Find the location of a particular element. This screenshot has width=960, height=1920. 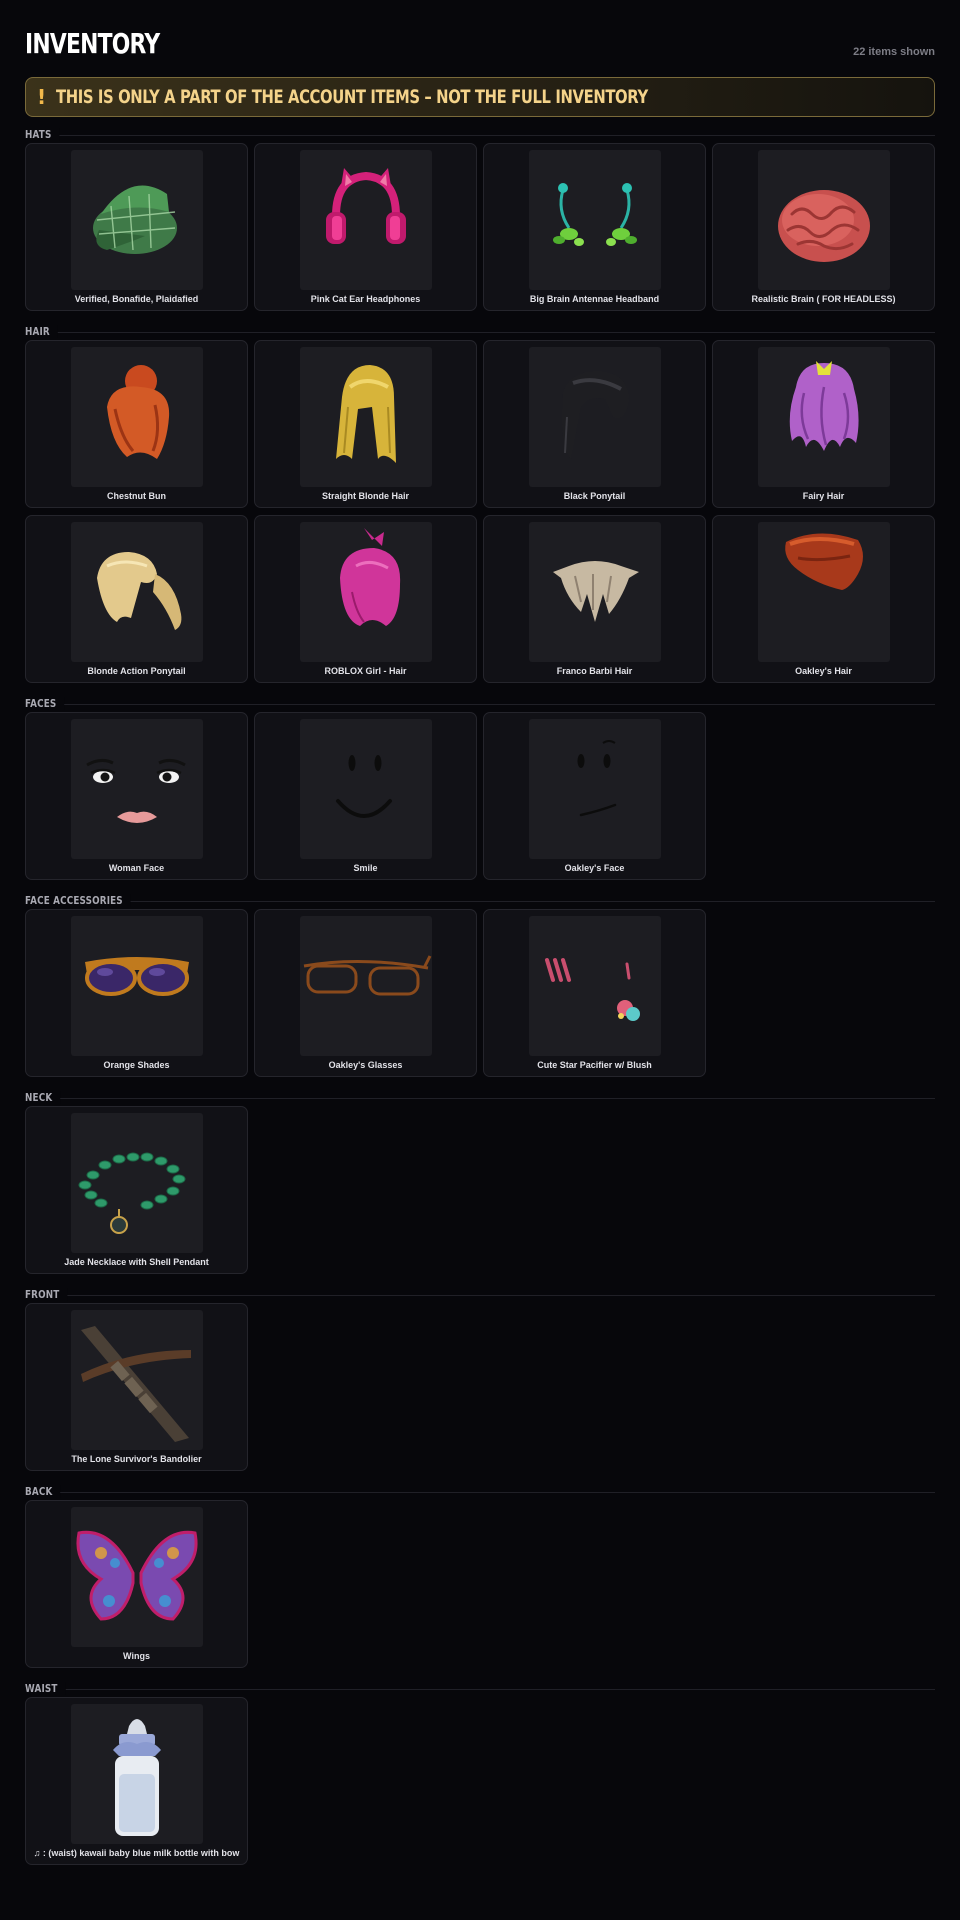

item-name: Chestnut Bun is located at coordinates (136, 496).